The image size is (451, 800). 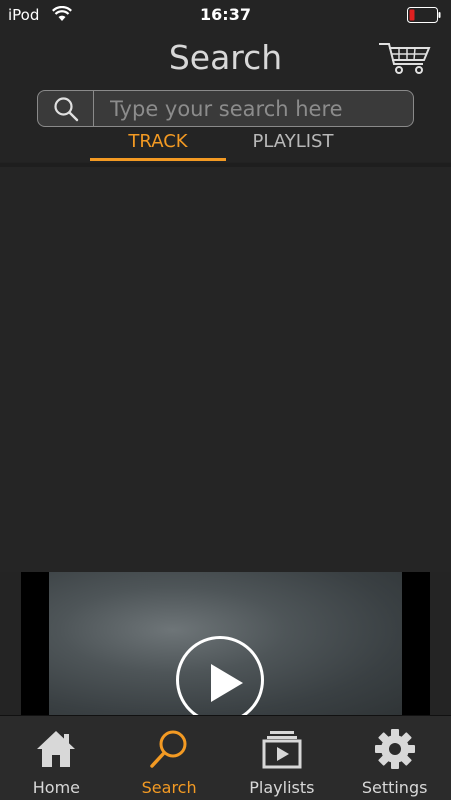 What do you see at coordinates (293, 146) in the screenshot?
I see `tab-playlist: PLAYLIST` at bounding box center [293, 146].